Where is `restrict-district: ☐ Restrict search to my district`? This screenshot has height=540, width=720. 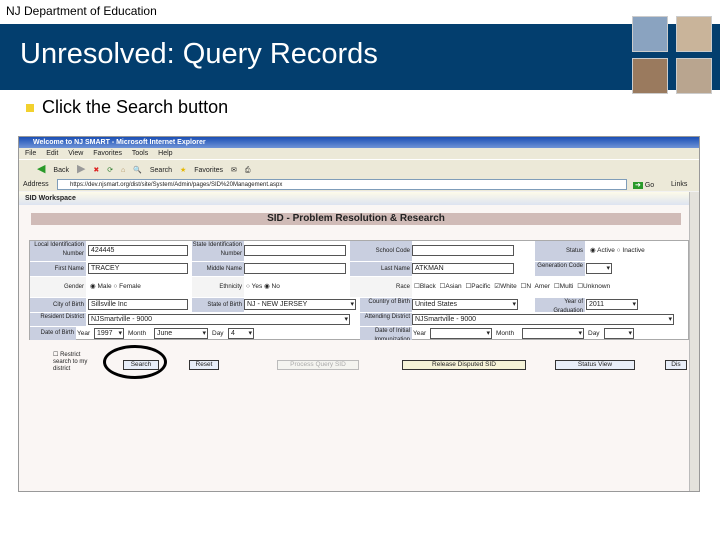 restrict-district: ☐ Restrict search to my district is located at coordinates (73, 362).